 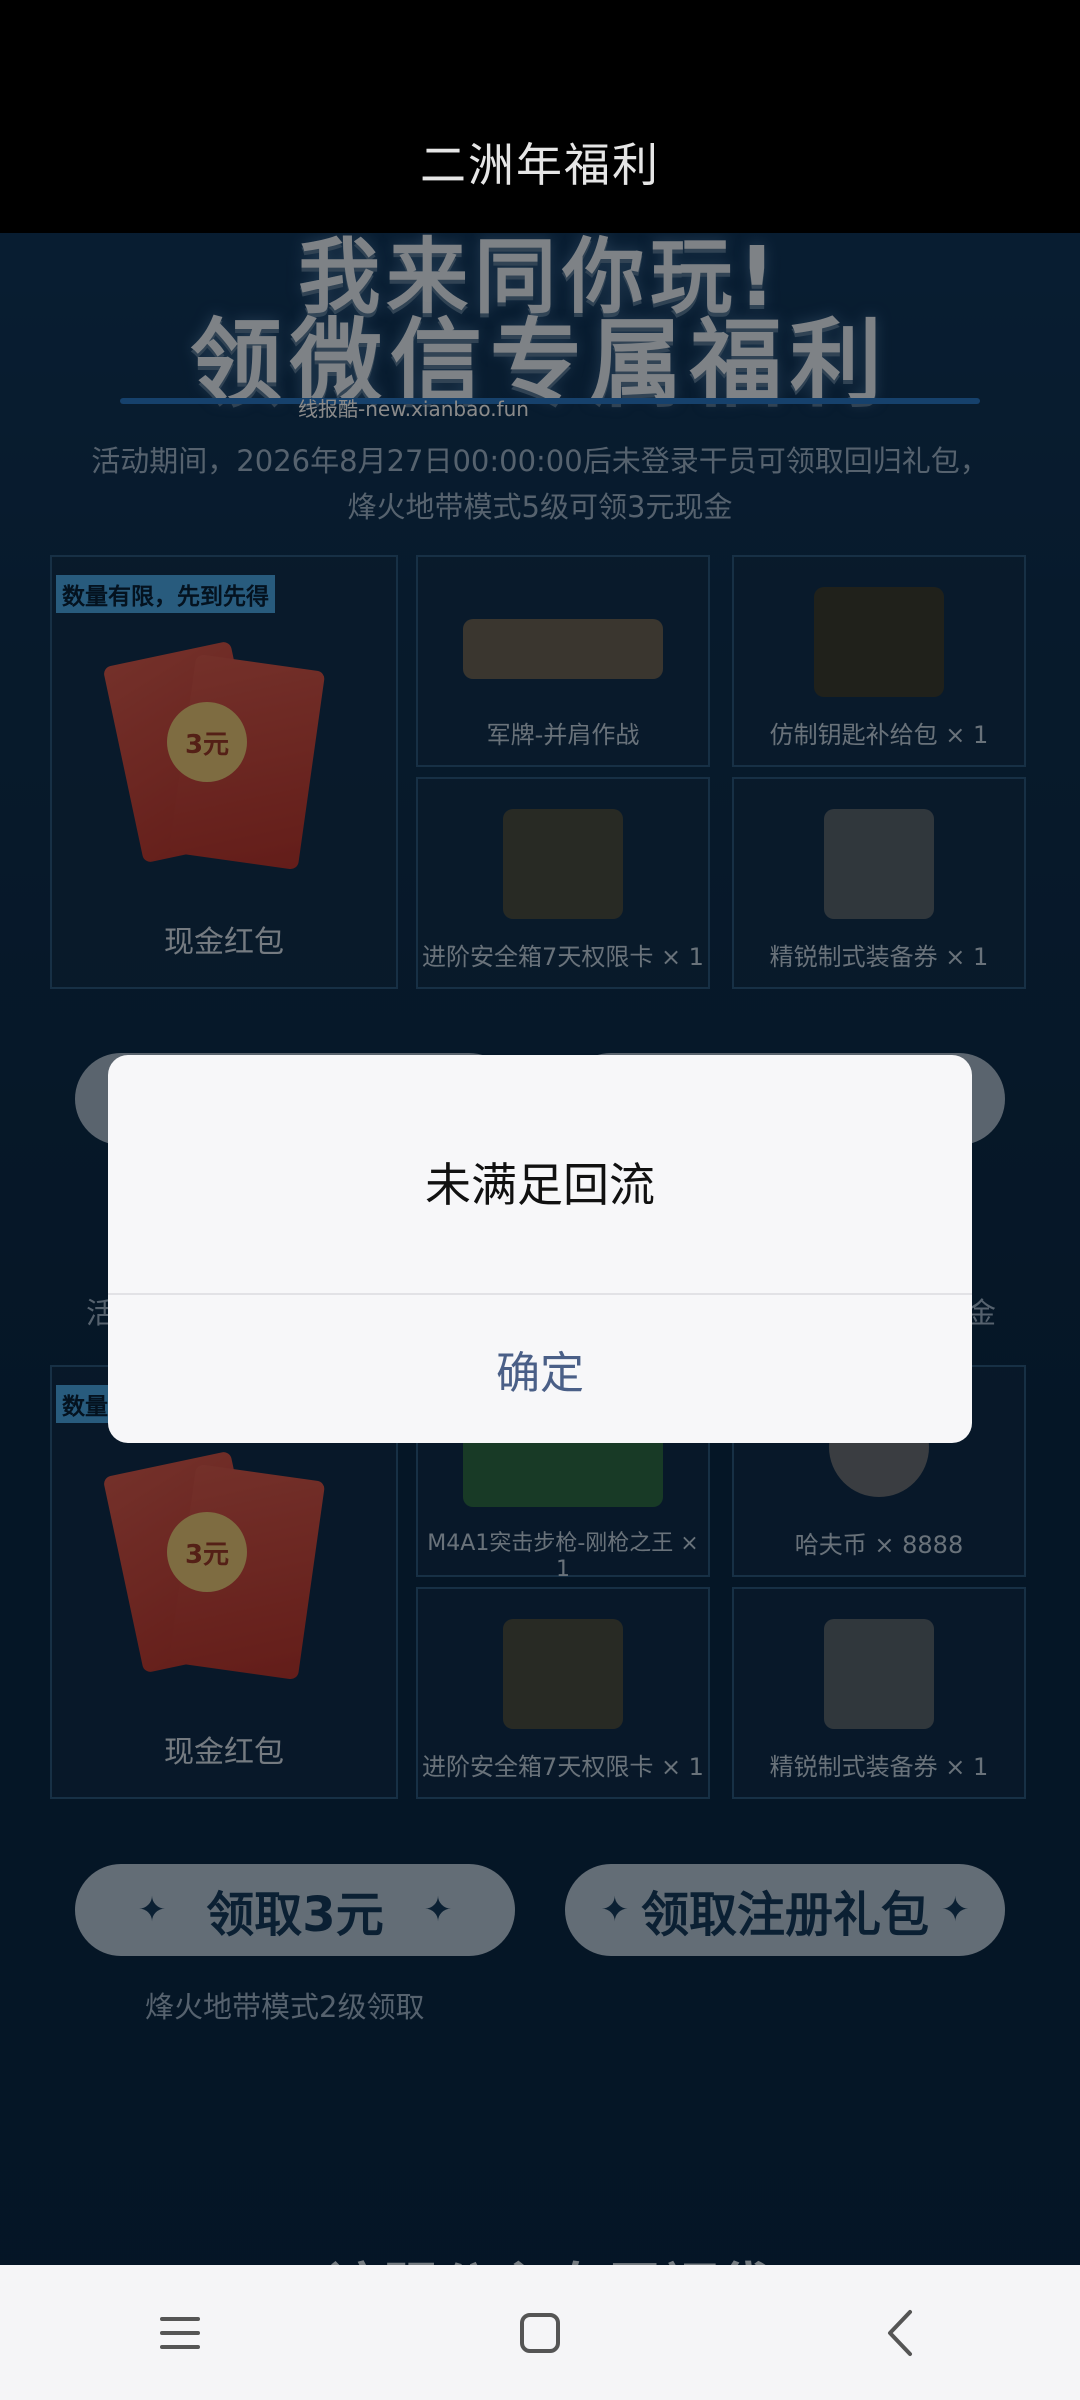 What do you see at coordinates (540, 1369) in the screenshot?
I see `confirm-button: 确定` at bounding box center [540, 1369].